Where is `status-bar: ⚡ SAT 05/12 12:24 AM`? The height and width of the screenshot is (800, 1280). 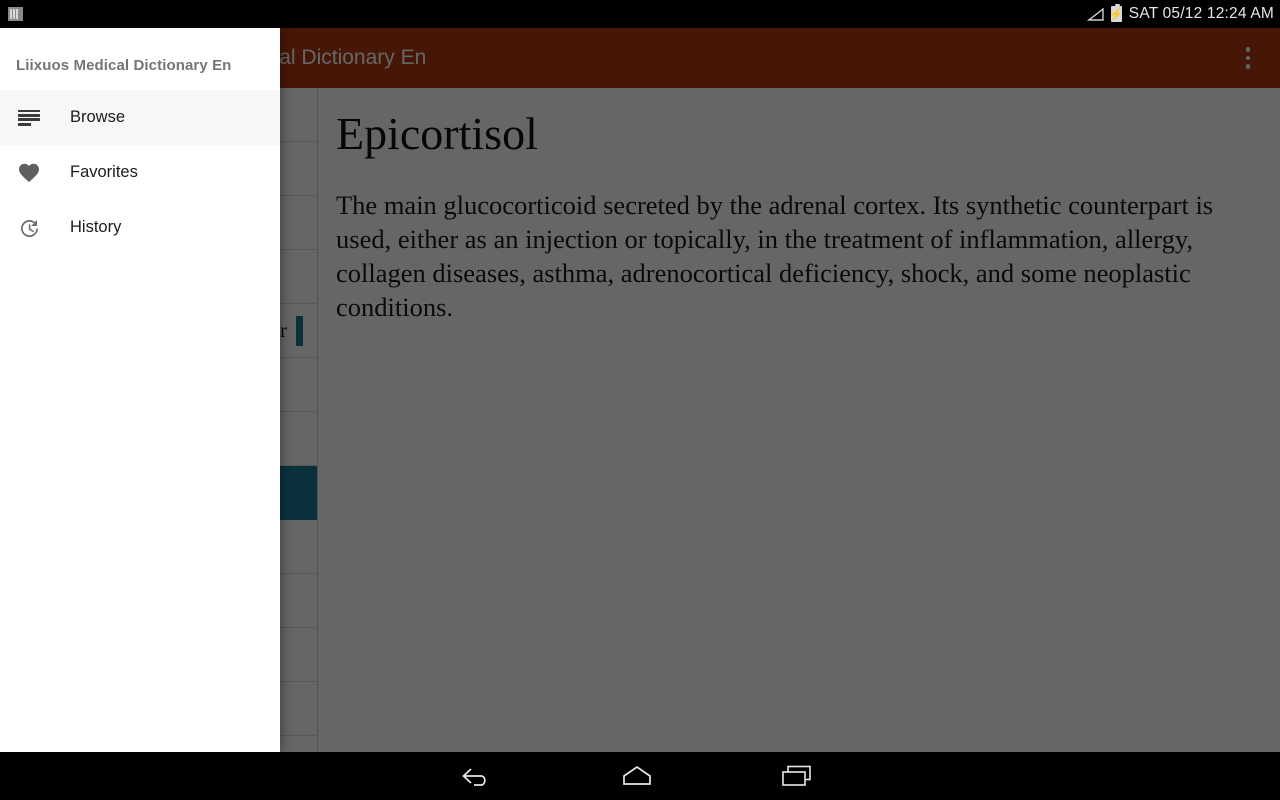
status-bar: ⚡ SAT 05/12 12:24 AM is located at coordinates (640, 14).